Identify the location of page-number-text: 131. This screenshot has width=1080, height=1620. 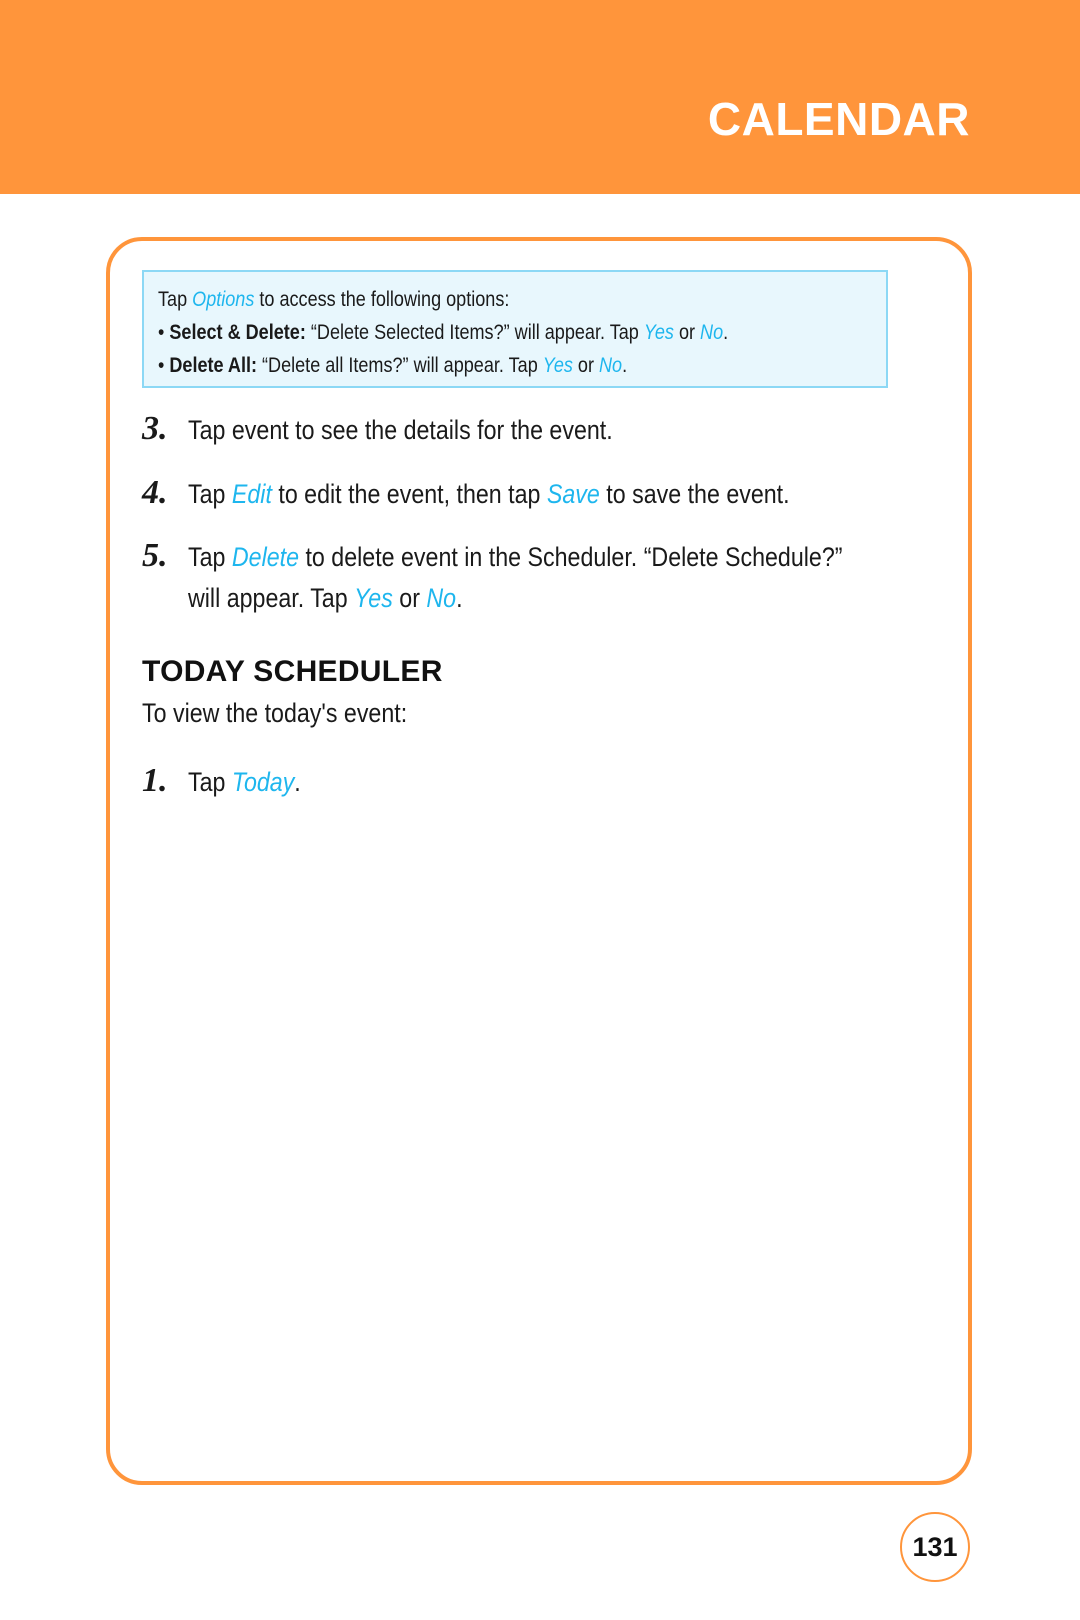
(935, 1546).